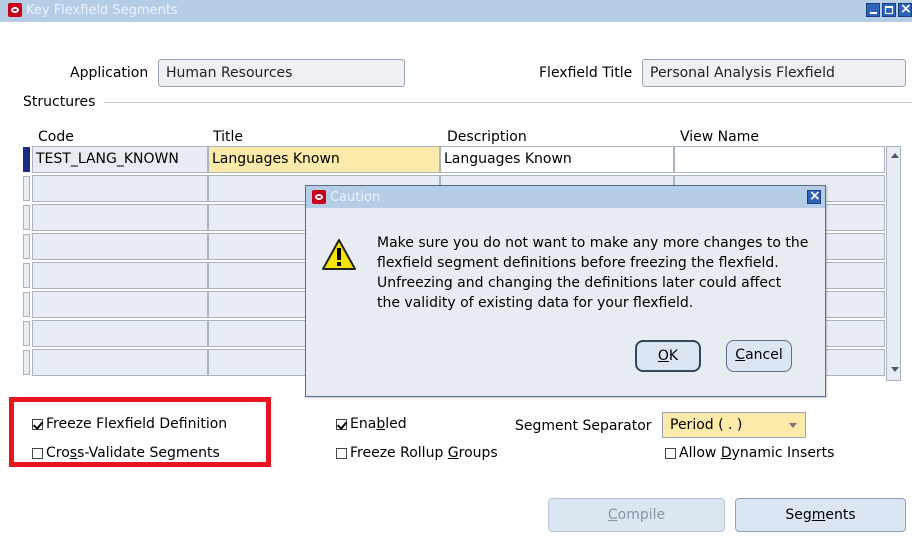  Describe the element at coordinates (557, 159) in the screenshot. I see `table-cell-description: Languages Known` at that location.